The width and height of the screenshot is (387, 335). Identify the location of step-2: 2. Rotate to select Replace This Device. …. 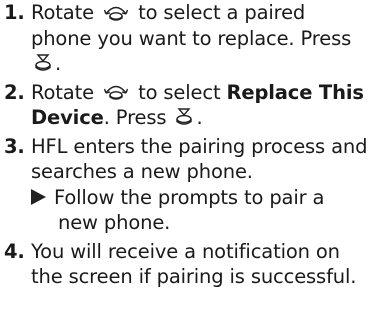
(194, 105).